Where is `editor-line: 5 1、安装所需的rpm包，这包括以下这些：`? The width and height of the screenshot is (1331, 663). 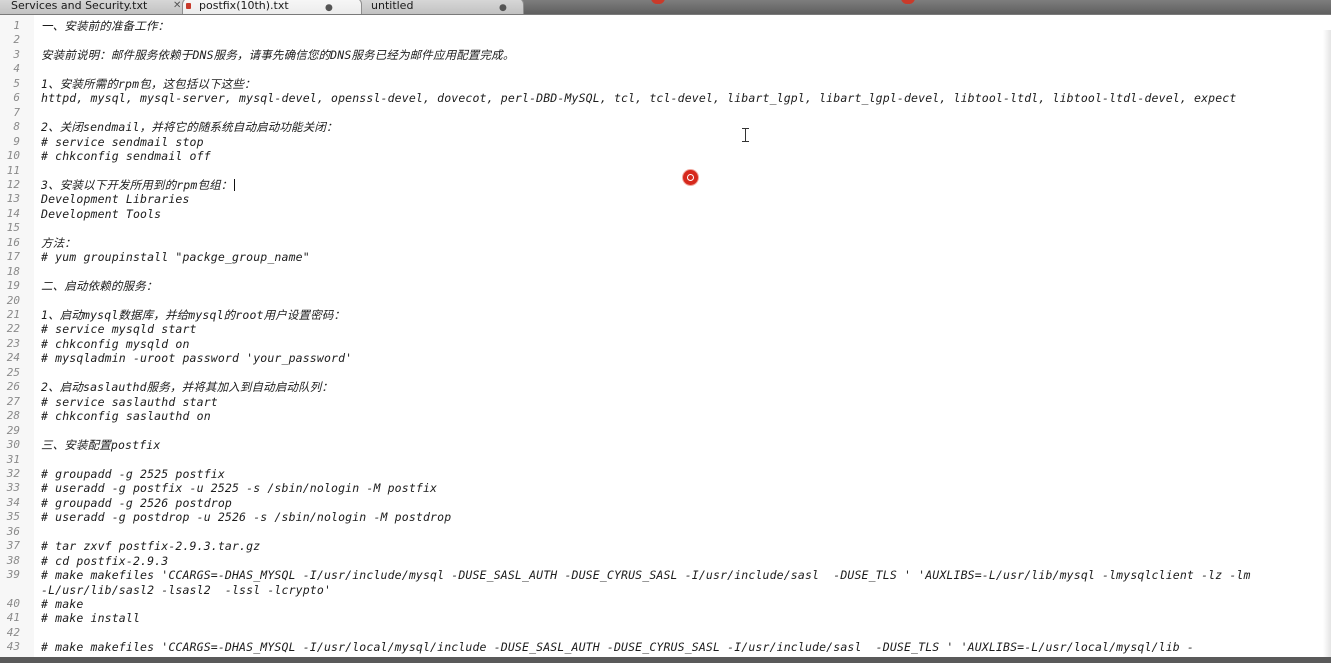 editor-line: 5 1、安装所需的rpm包，这包括以下这些： is located at coordinates (665, 84).